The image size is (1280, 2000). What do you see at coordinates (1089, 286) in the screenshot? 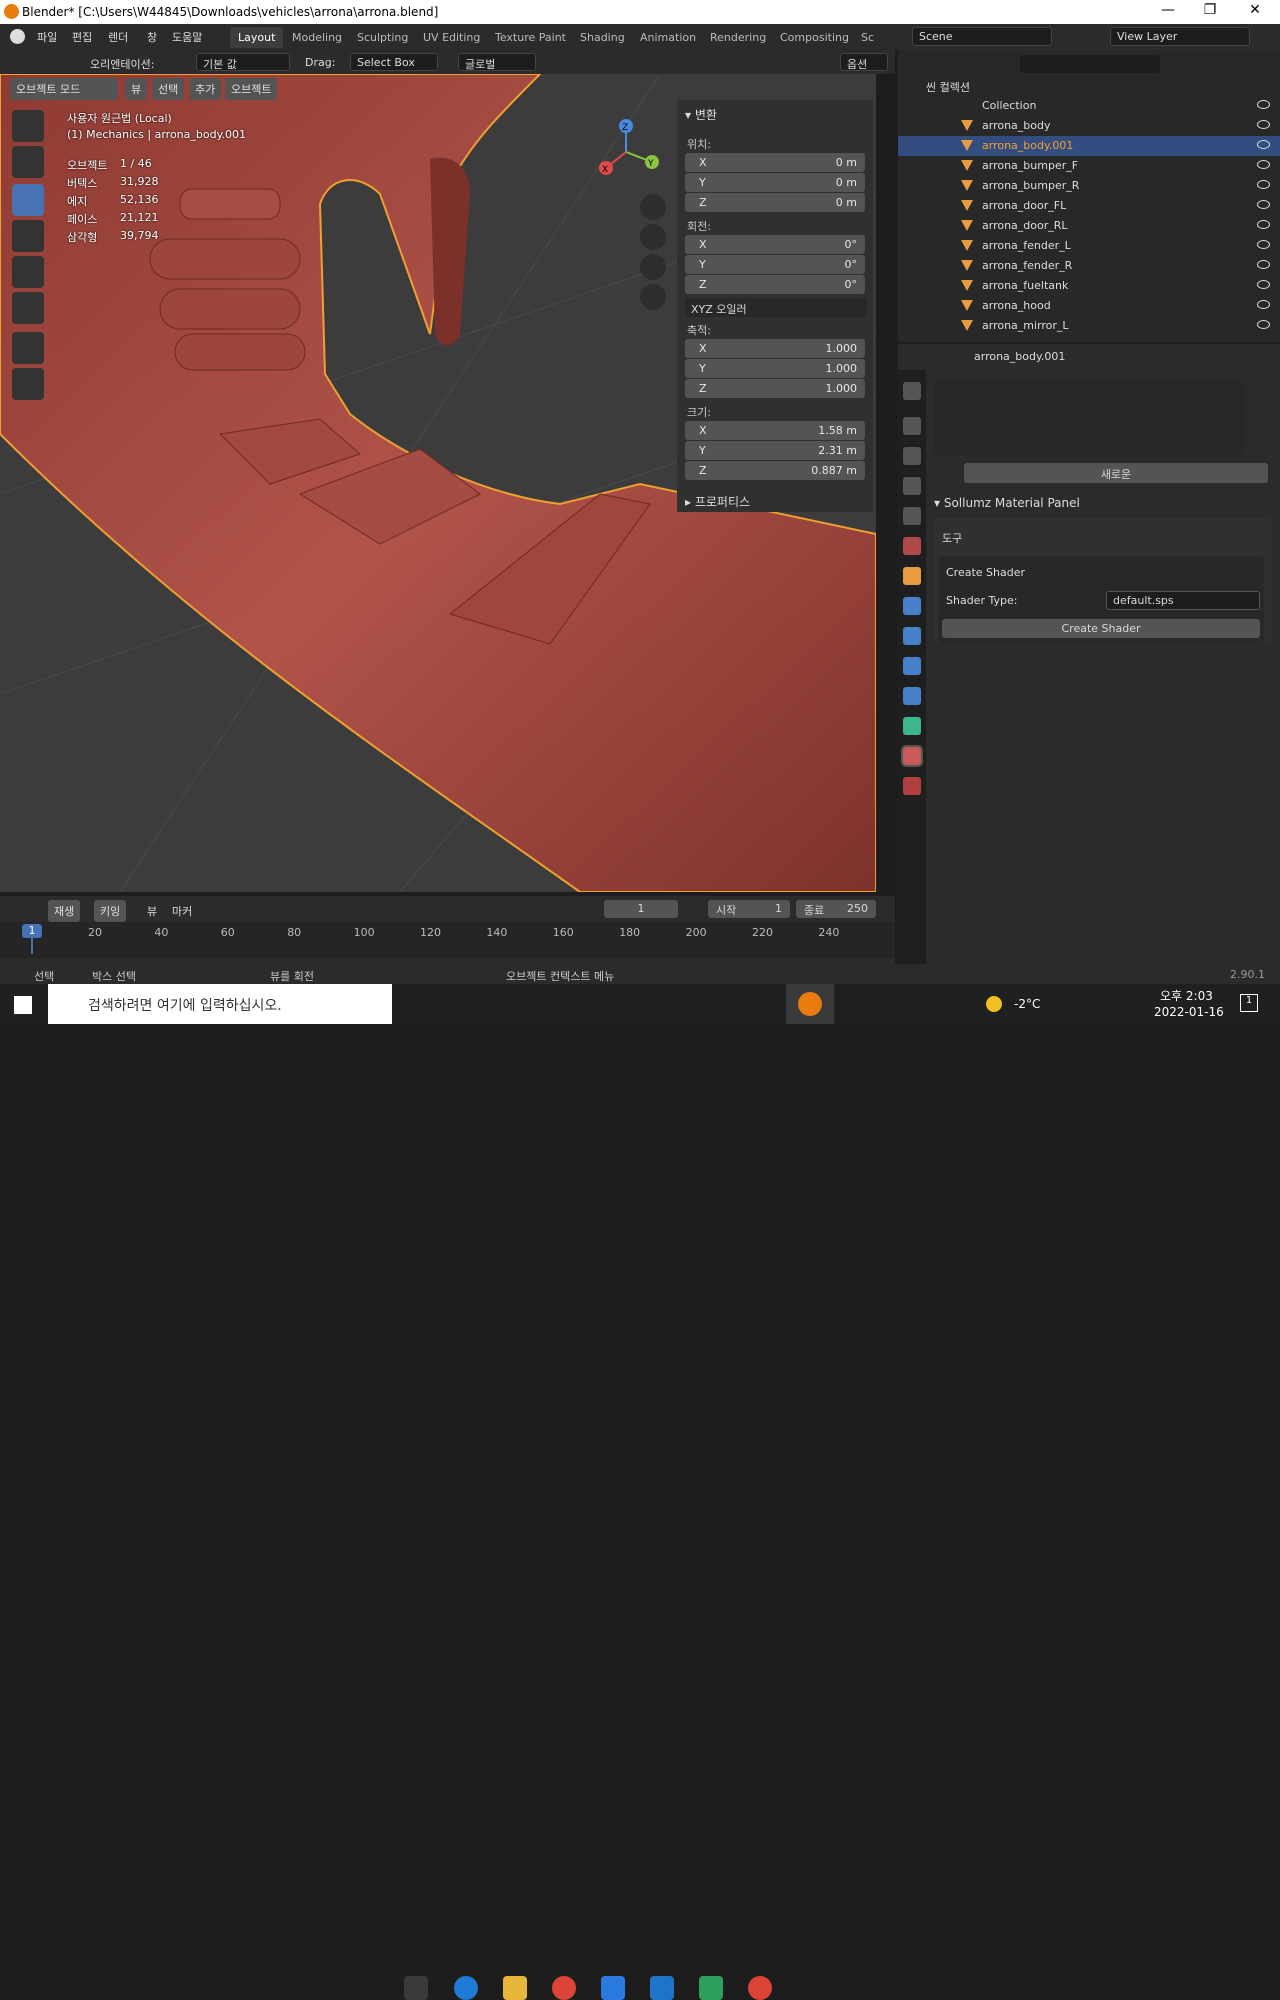
I see `outliner-item: arrona_fueltank` at bounding box center [1089, 286].